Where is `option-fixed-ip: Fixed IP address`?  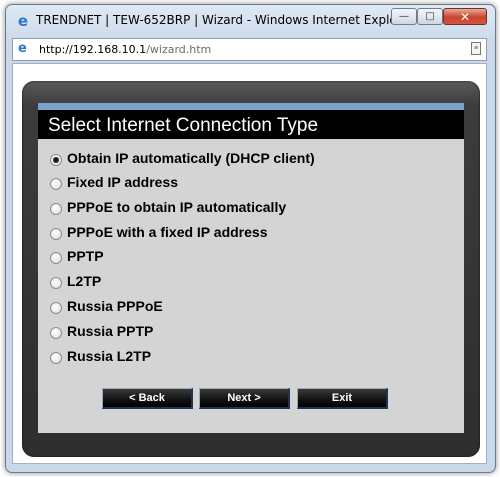 option-fixed-ip: Fixed IP address is located at coordinates (200, 183).